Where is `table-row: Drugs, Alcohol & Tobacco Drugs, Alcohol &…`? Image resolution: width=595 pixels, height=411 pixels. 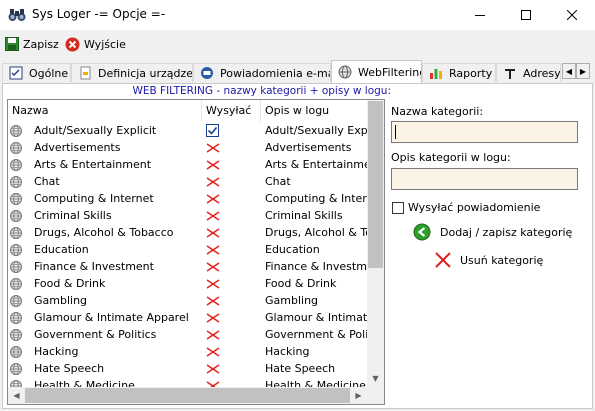
table-row: Drugs, Alcohol & Tobacco Drugs, Alcohol &… is located at coordinates (188, 232).